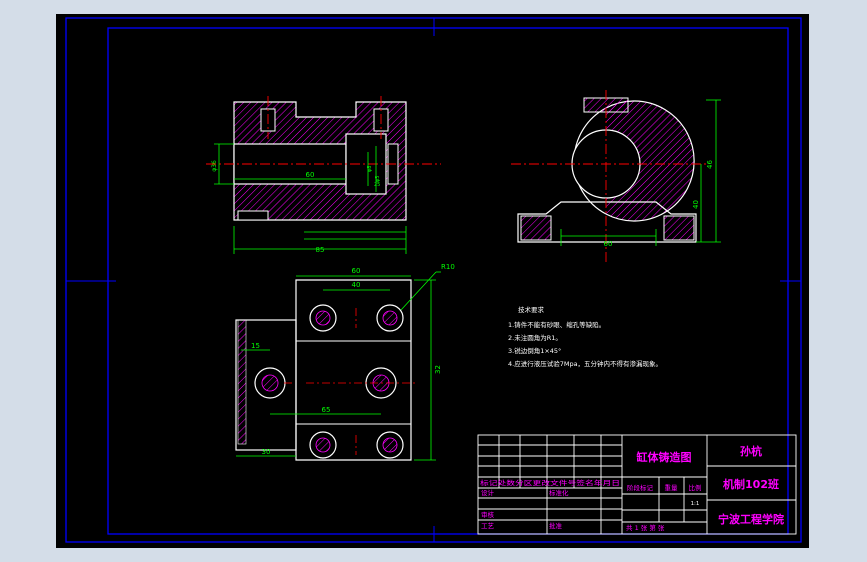 This screenshot has width=867, height=562. I want to click on dim-top-hole-span: 65, so click(326, 410).